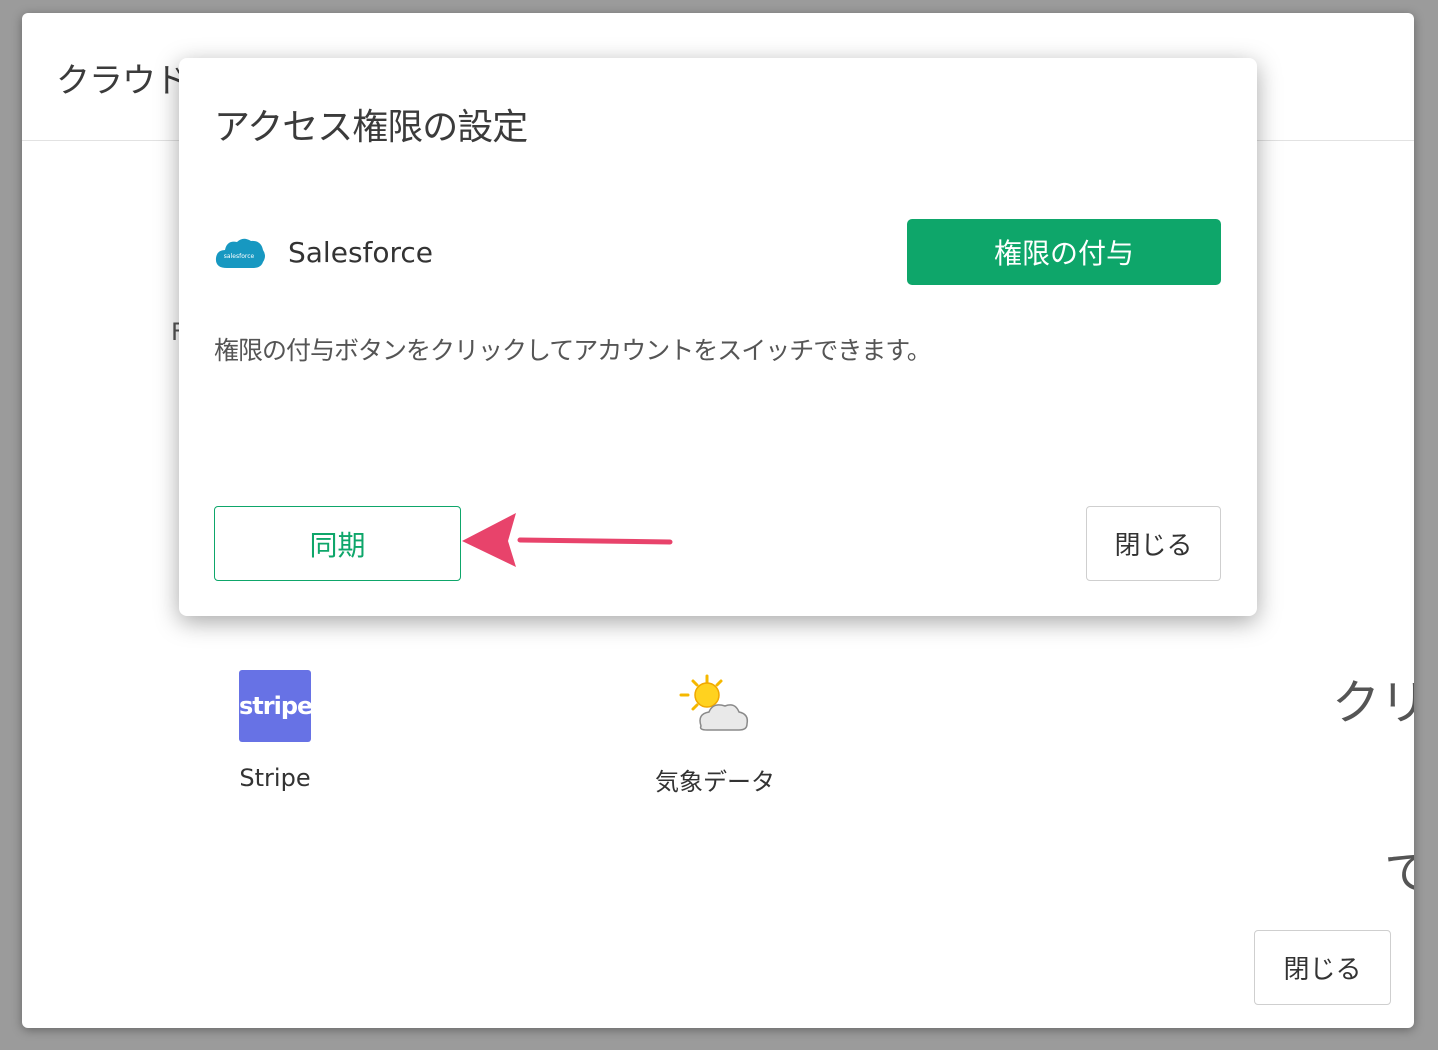 The image size is (1438, 1050). Describe the element at coordinates (715, 782) in the screenshot. I see `service-label-weather: 気象データ` at that location.